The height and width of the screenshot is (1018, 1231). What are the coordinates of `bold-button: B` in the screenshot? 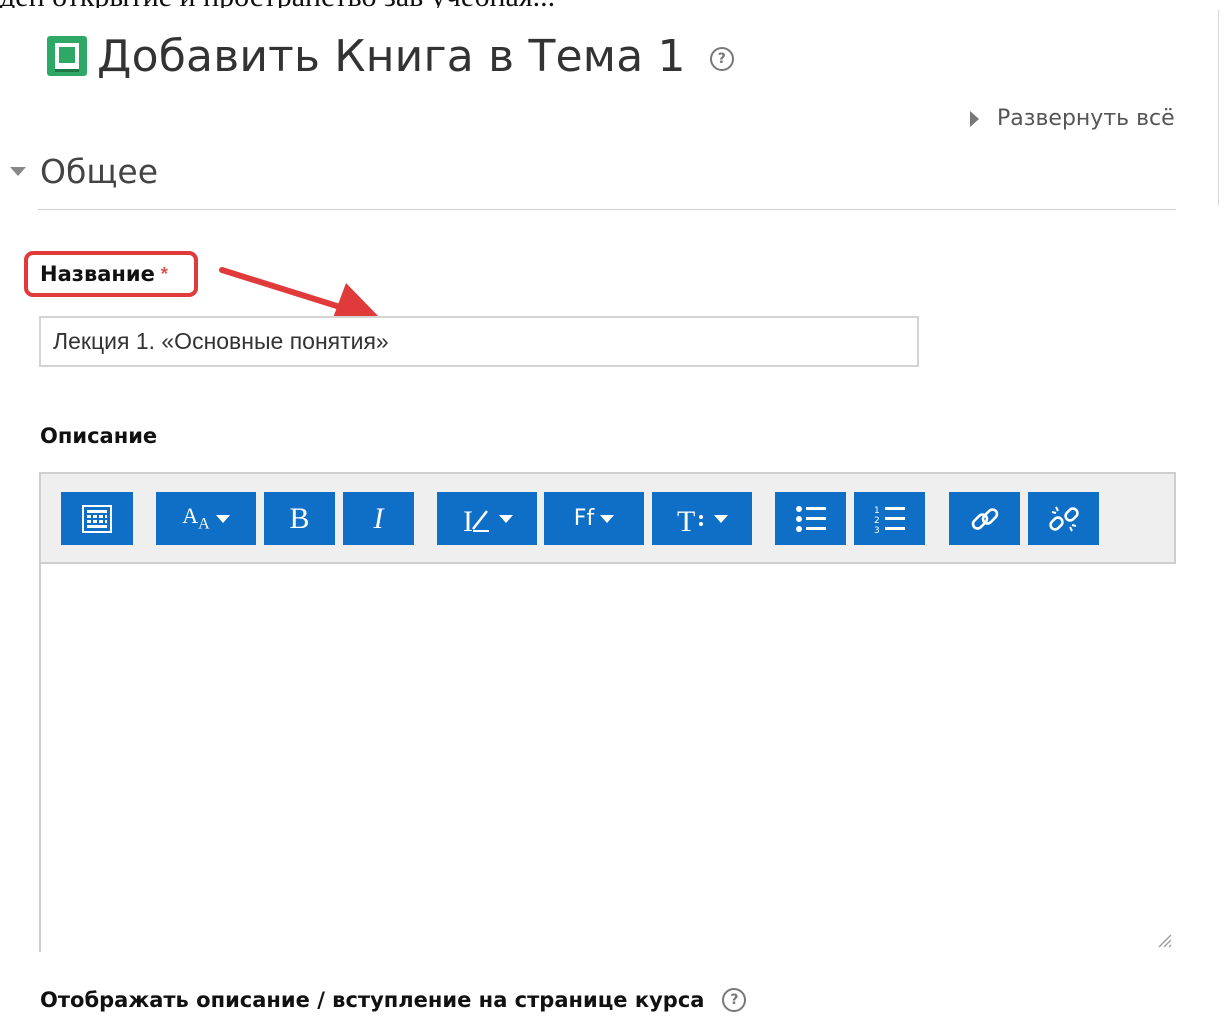 It's located at (299, 518).